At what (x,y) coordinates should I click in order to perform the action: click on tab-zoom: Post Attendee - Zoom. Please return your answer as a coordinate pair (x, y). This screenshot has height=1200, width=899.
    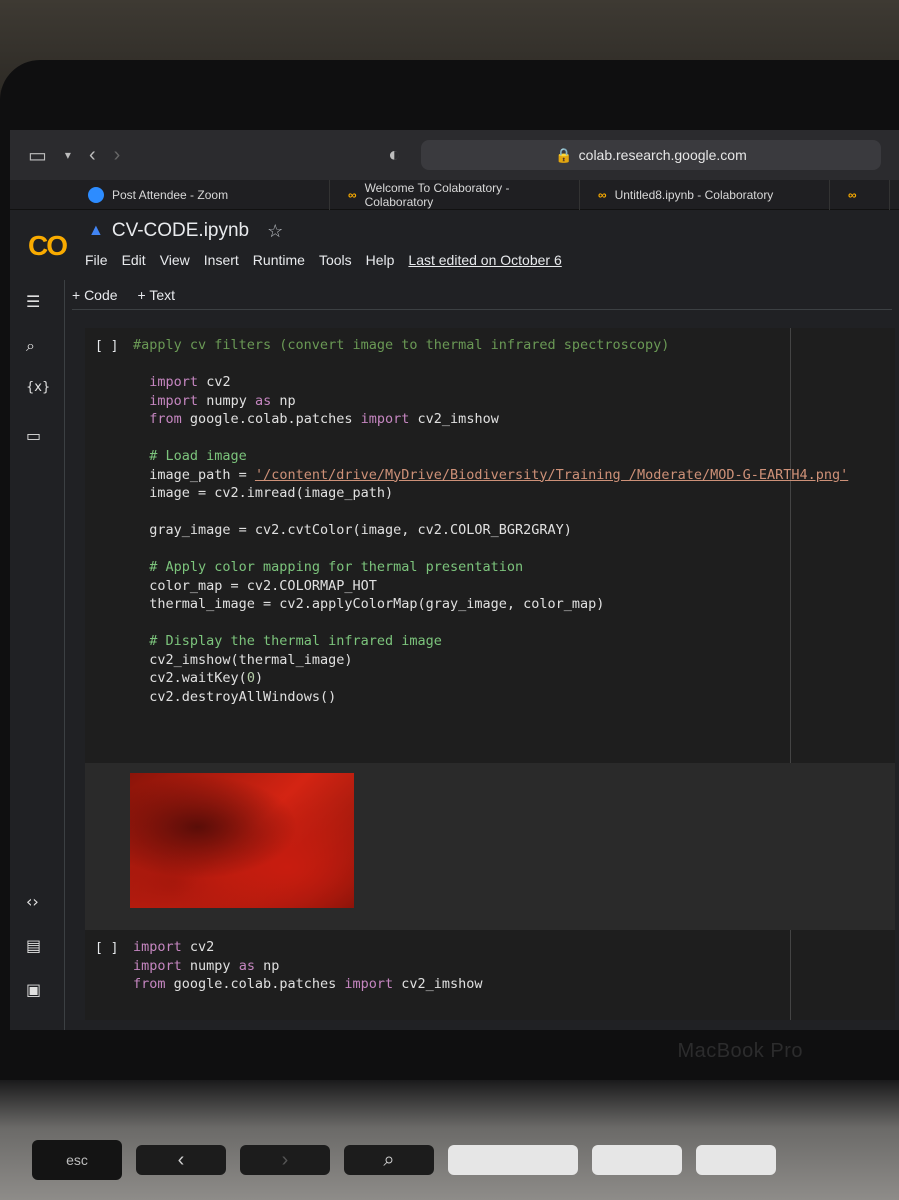
    Looking at the image, I should click on (170, 194).